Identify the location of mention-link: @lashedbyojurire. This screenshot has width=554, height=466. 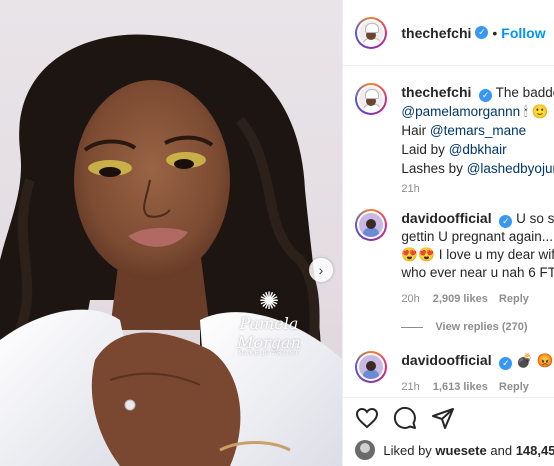
(510, 168).